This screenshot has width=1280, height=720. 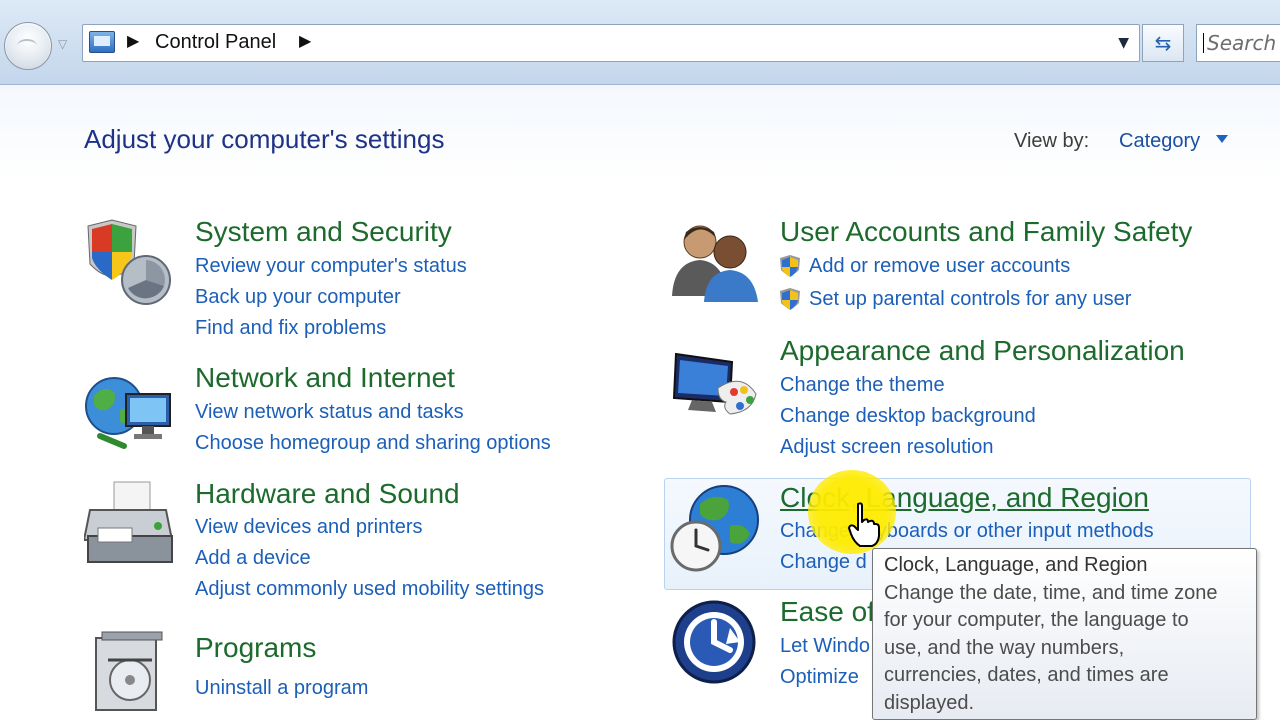 I want to click on tooltip-line: for your computer, the language to, so click(x=1036, y=620).